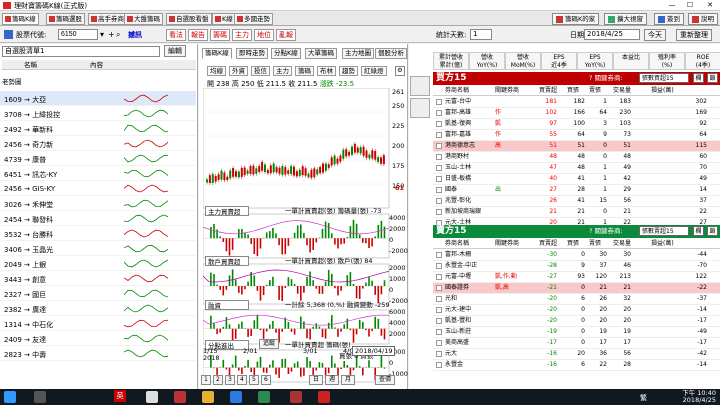  Describe the element at coordinates (576, 19) in the screenshot. I see `broker-home-button: 籌碼K的家` at that location.